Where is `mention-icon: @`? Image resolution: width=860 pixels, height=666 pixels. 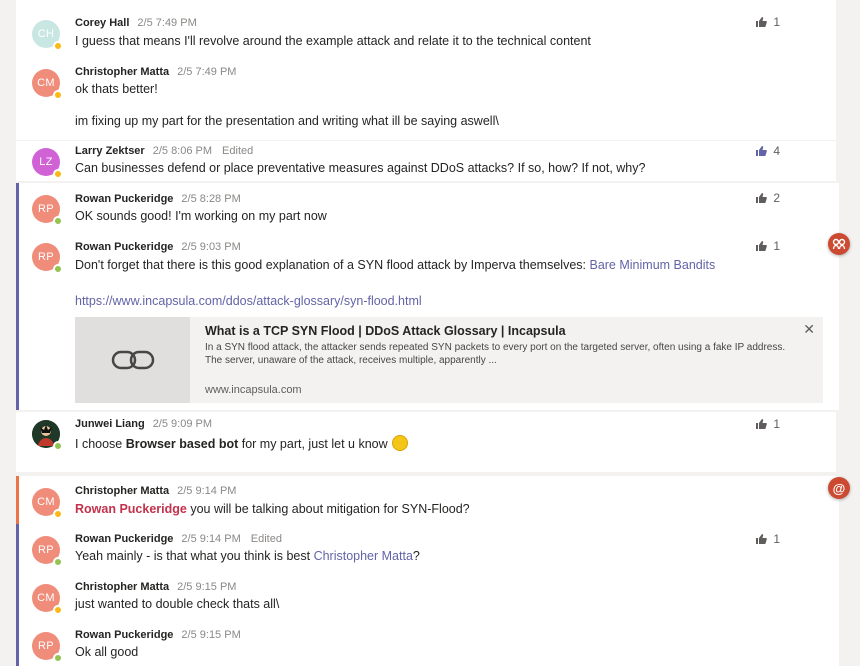 mention-icon: @ is located at coordinates (839, 488).